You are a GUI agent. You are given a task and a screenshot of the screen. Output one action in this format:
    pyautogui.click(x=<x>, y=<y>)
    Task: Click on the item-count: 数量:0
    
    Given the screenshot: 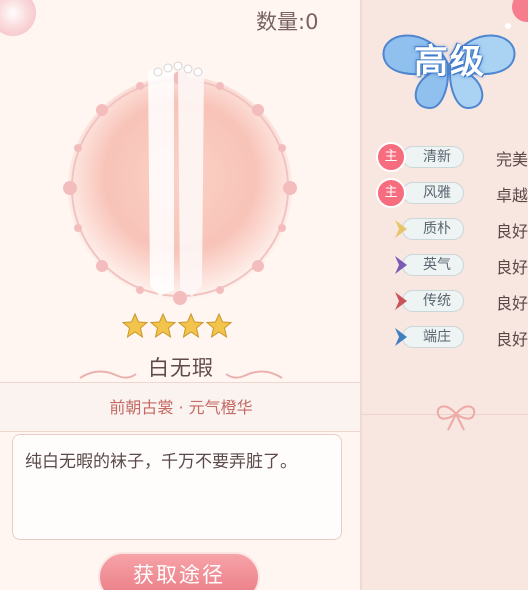 What is the action you would take?
    pyautogui.click(x=287, y=22)
    